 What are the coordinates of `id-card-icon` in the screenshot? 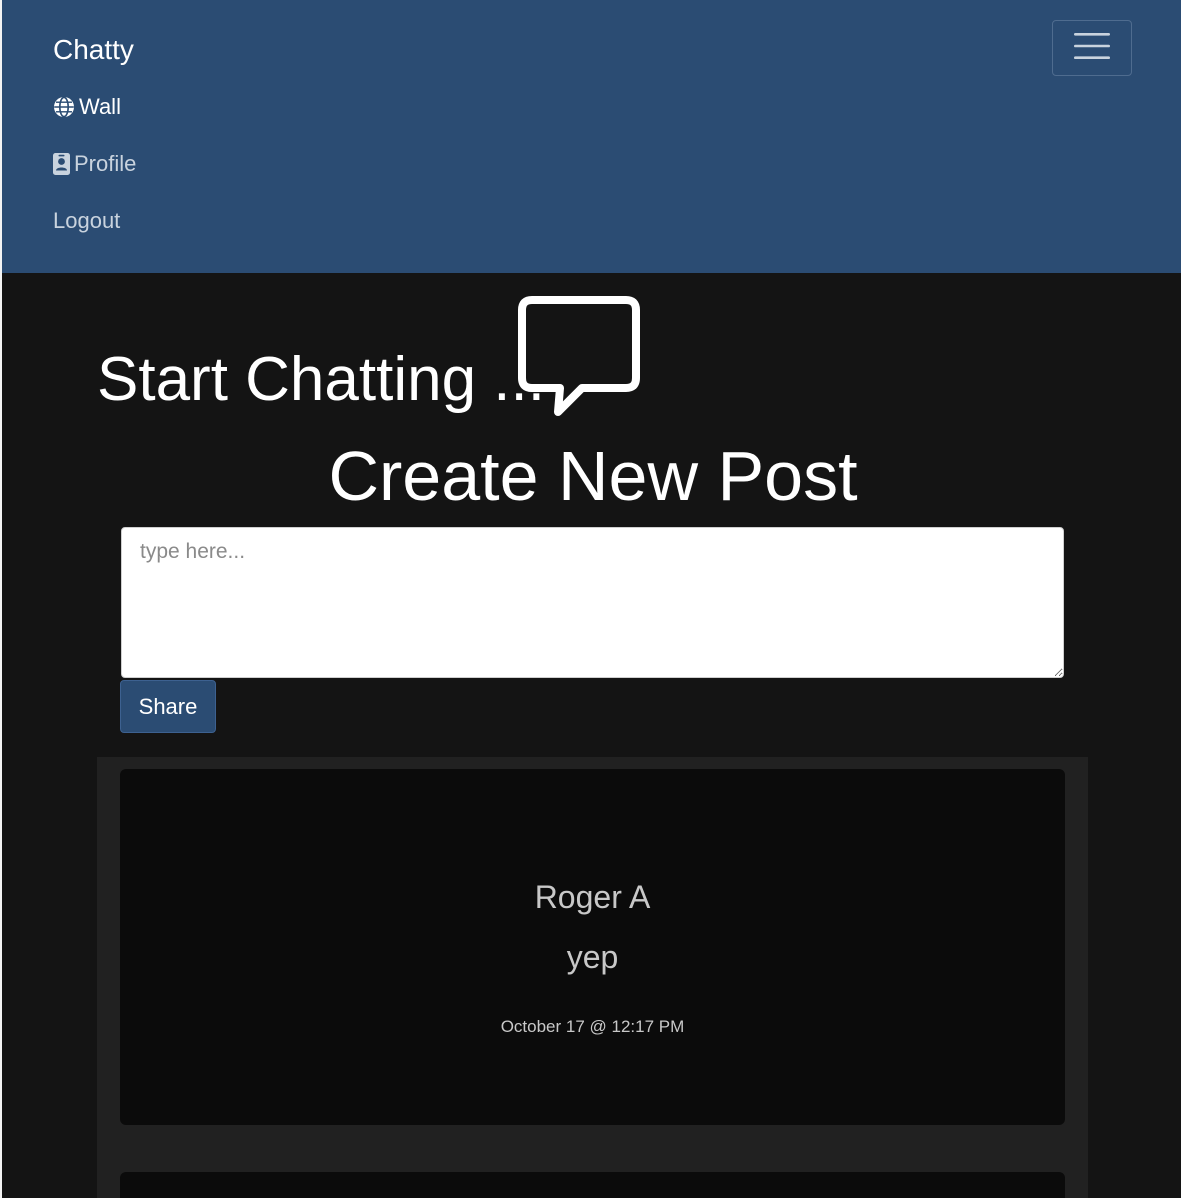 It's located at (61, 164).